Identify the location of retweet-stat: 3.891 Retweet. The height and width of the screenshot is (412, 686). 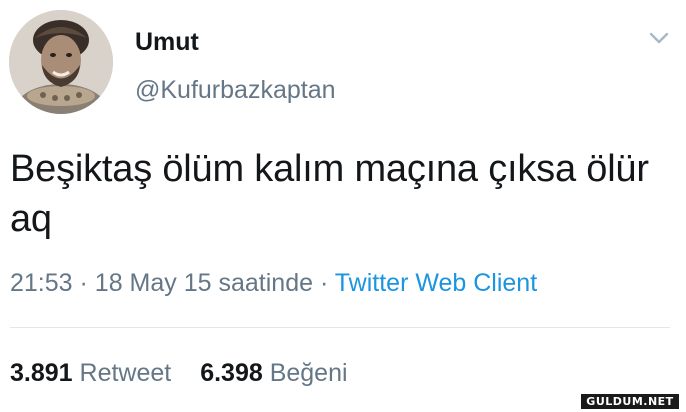
(94, 373).